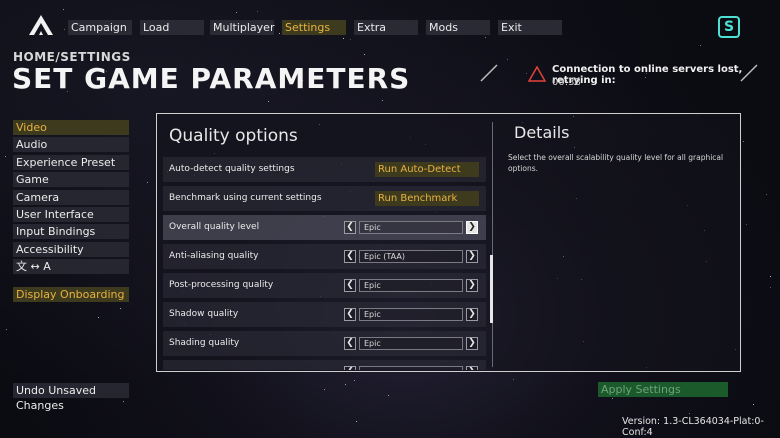 The height and width of the screenshot is (438, 780). What do you see at coordinates (489, 73) in the screenshot?
I see `decorative-slash-icon` at bounding box center [489, 73].